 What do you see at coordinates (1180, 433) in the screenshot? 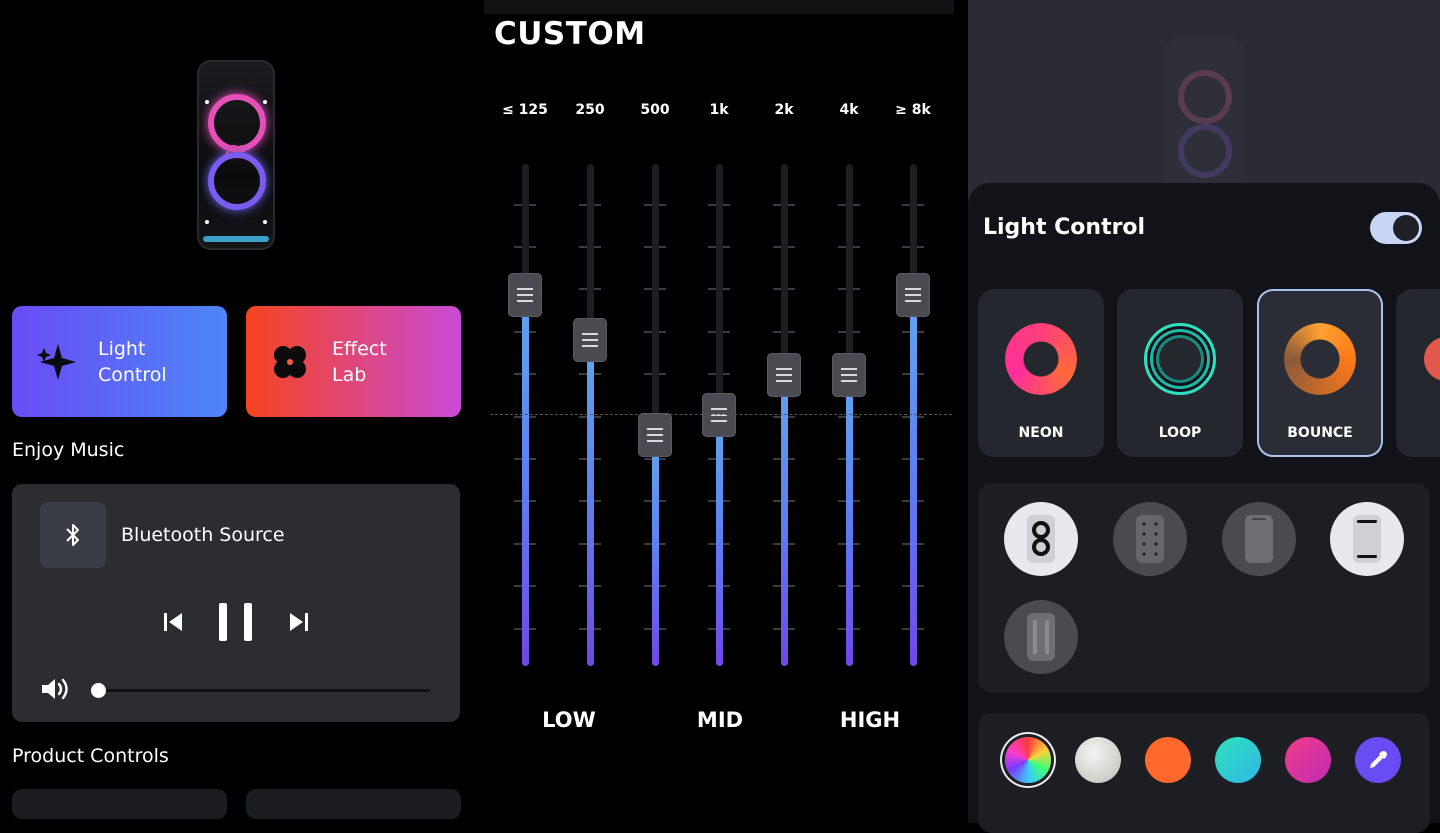
I see `effect-label: LOOP` at bounding box center [1180, 433].